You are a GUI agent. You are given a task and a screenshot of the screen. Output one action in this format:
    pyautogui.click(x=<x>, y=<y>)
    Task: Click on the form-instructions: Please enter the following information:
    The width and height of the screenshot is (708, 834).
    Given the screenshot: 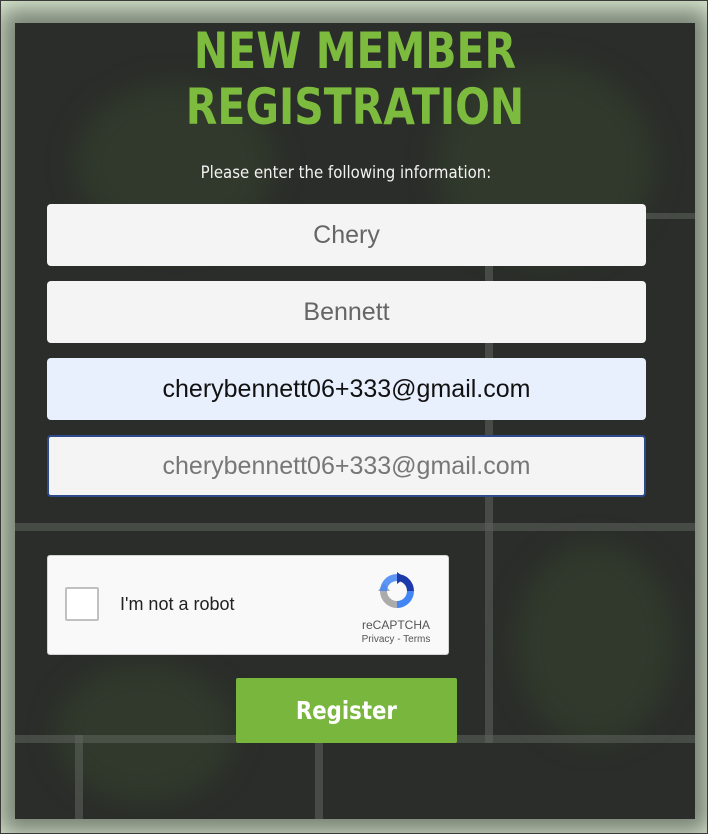 What is the action you would take?
    pyautogui.click(x=346, y=173)
    